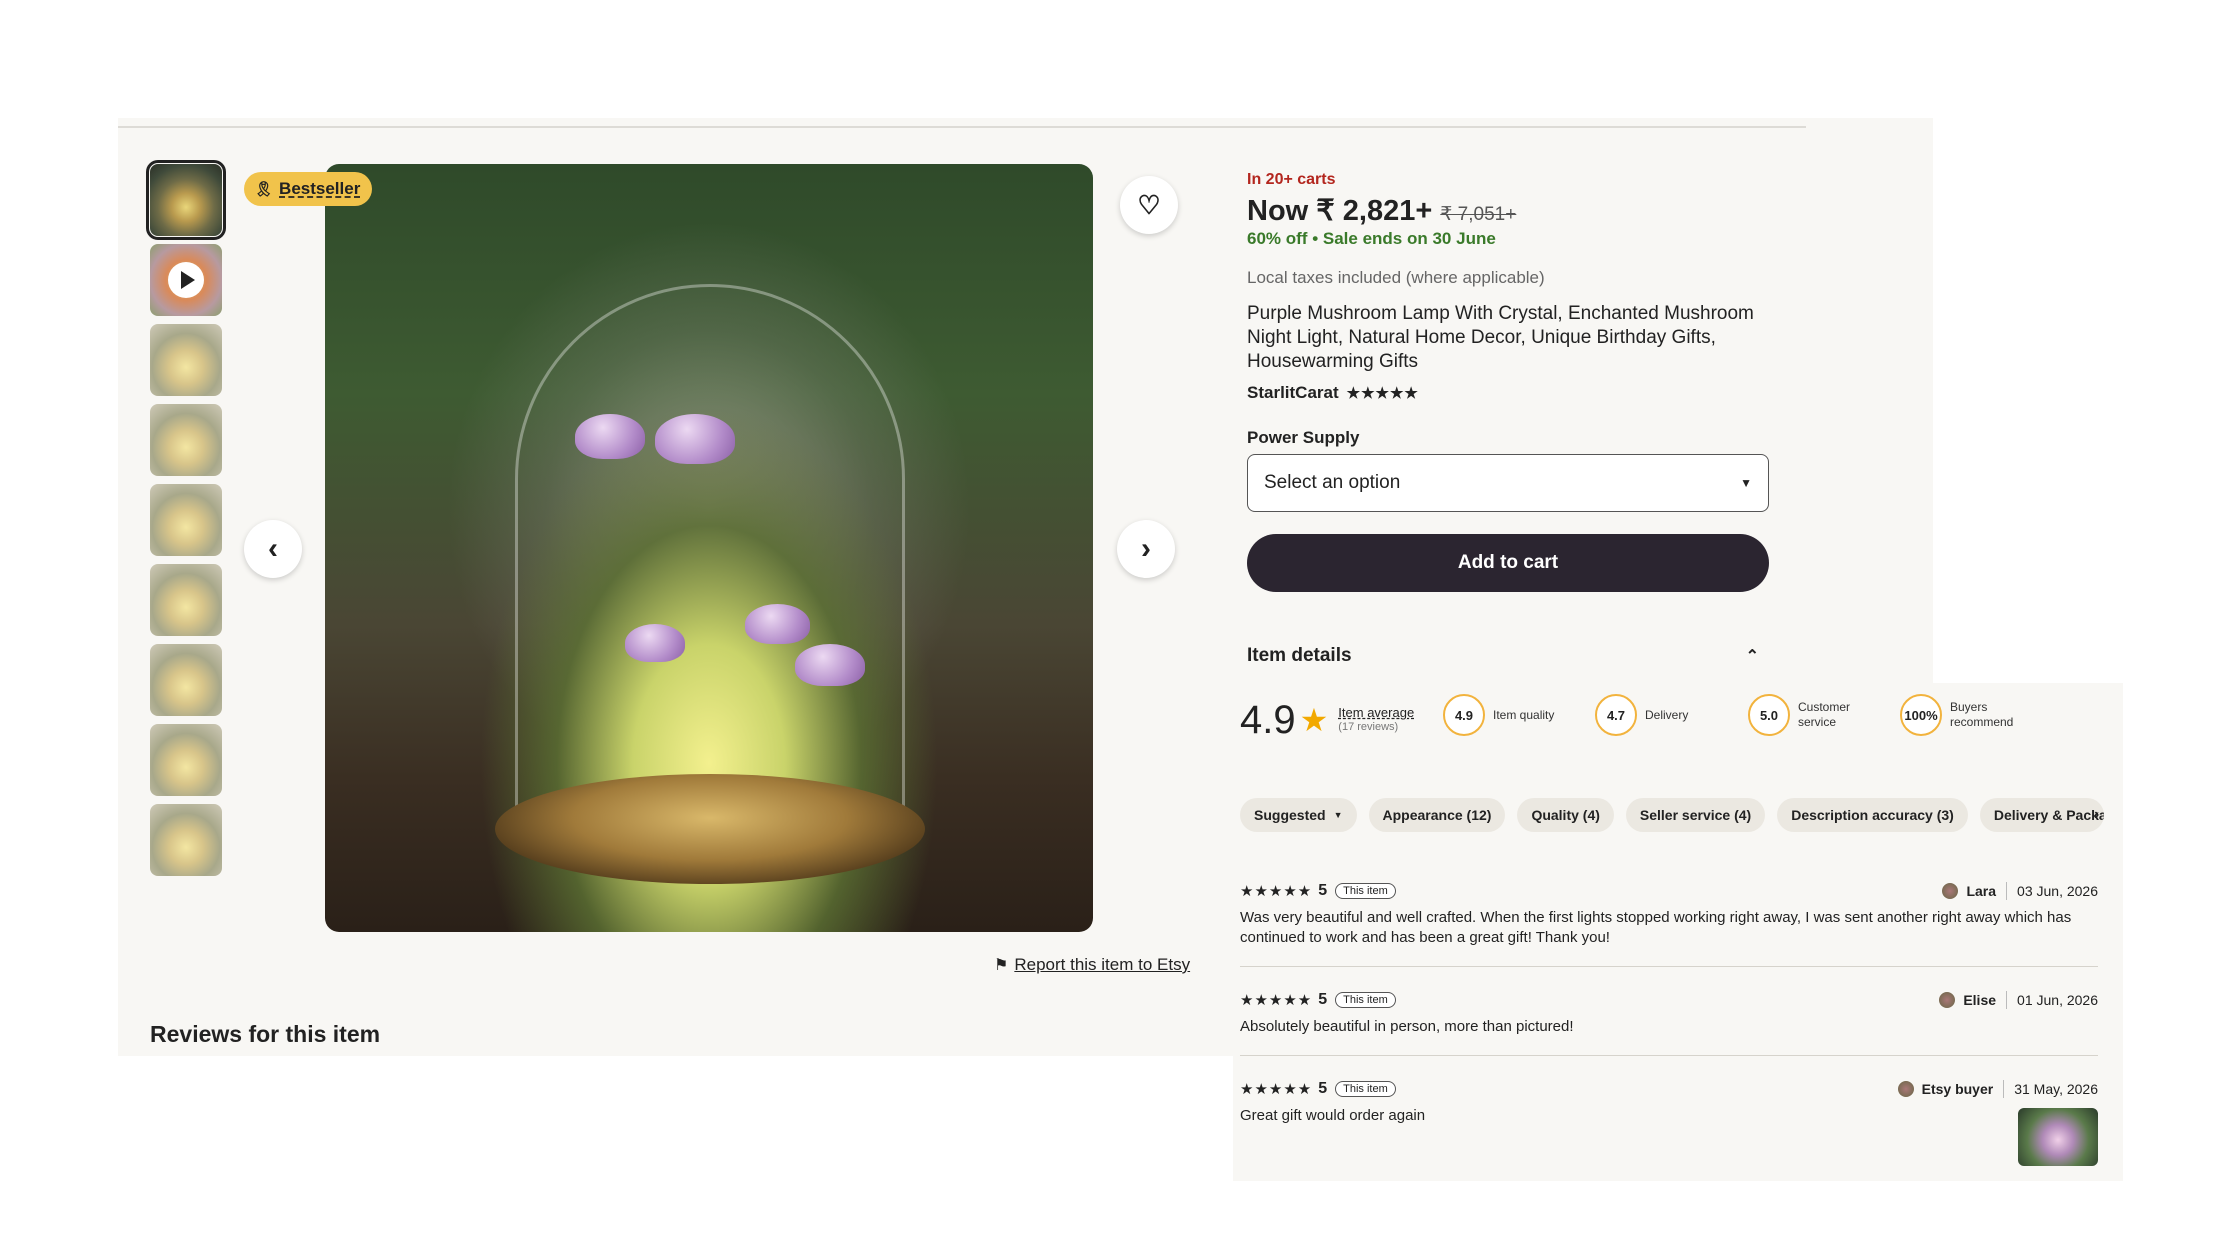 This screenshot has height=1257, width=2223. Describe the element at coordinates (2058, 1137) in the screenshot. I see `review-photo` at that location.